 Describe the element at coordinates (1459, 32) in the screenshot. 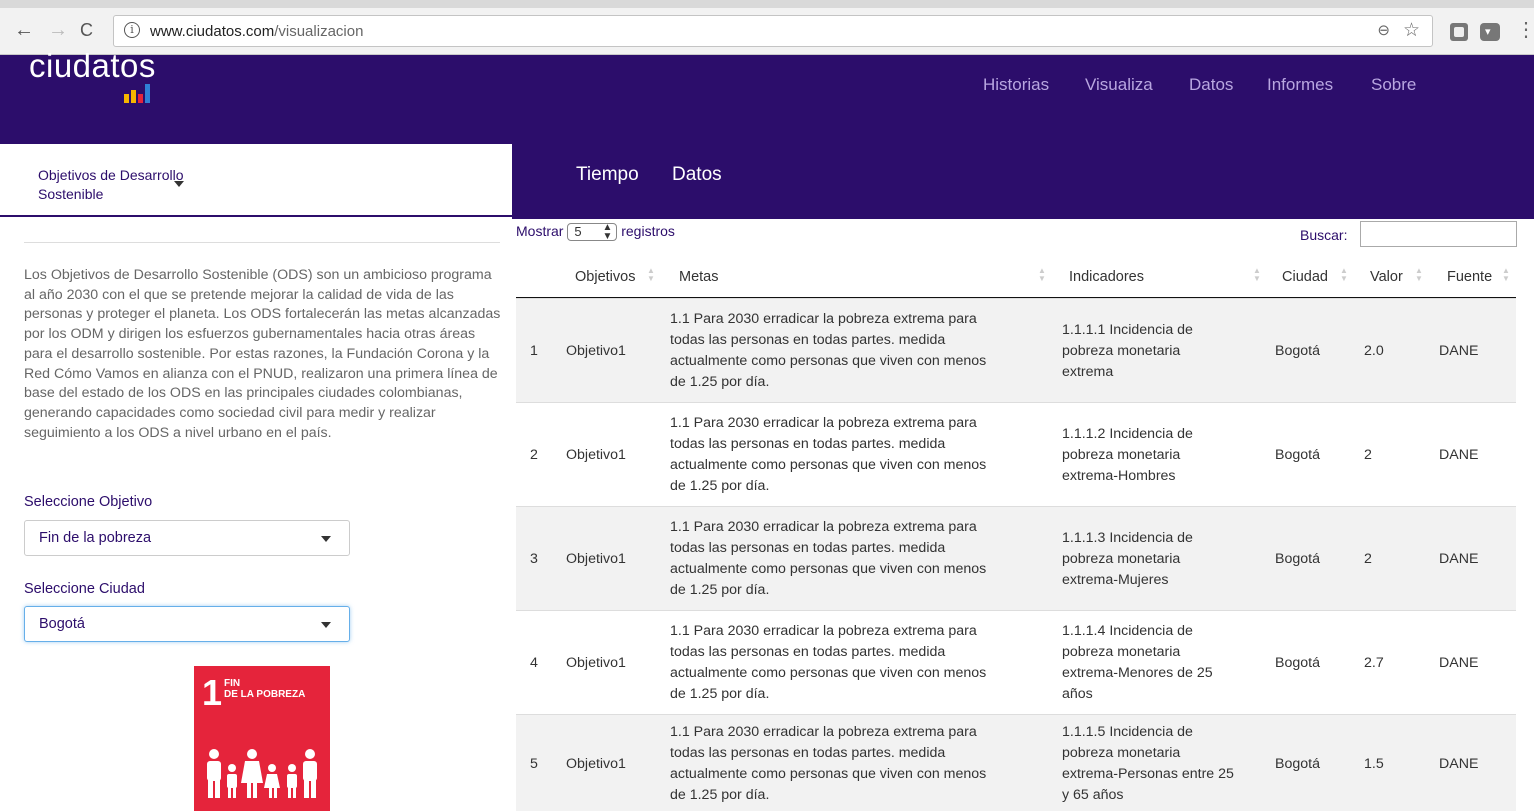

I see `extension-icon` at that location.